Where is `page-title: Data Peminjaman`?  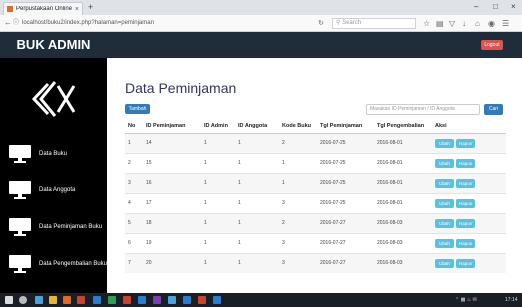
page-title: Data Peminjaman is located at coordinates (181, 88).